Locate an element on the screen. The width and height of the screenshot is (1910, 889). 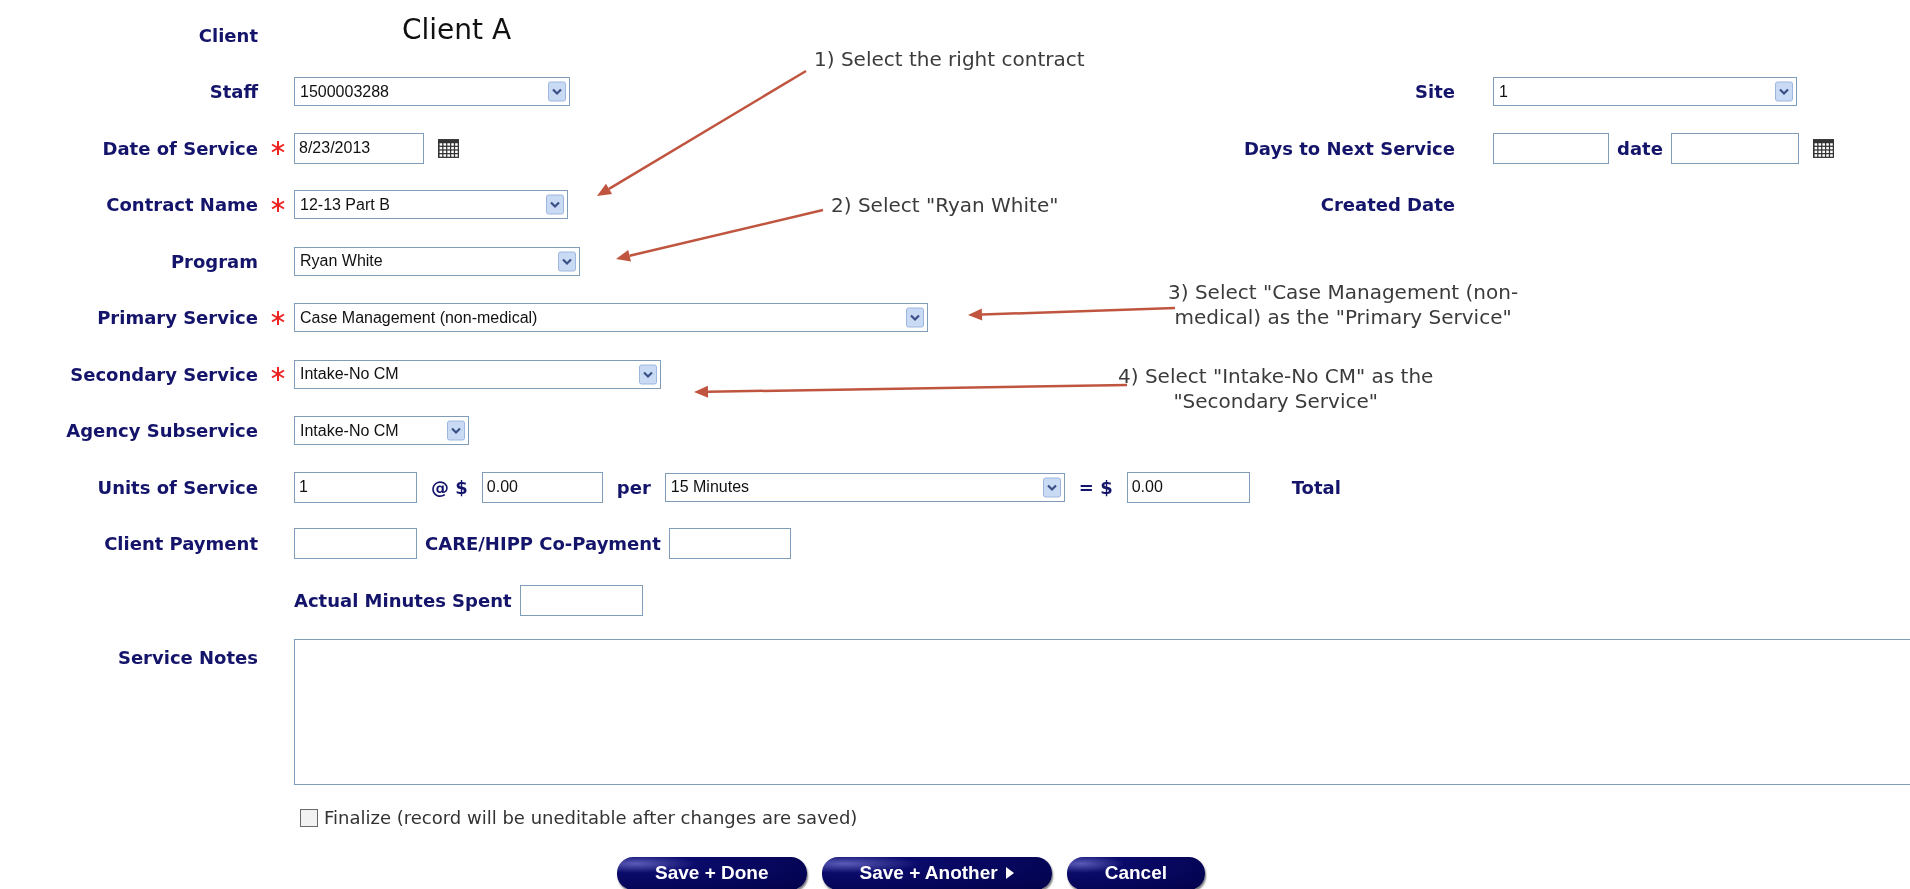
field-label: Client is located at coordinates (228, 35).